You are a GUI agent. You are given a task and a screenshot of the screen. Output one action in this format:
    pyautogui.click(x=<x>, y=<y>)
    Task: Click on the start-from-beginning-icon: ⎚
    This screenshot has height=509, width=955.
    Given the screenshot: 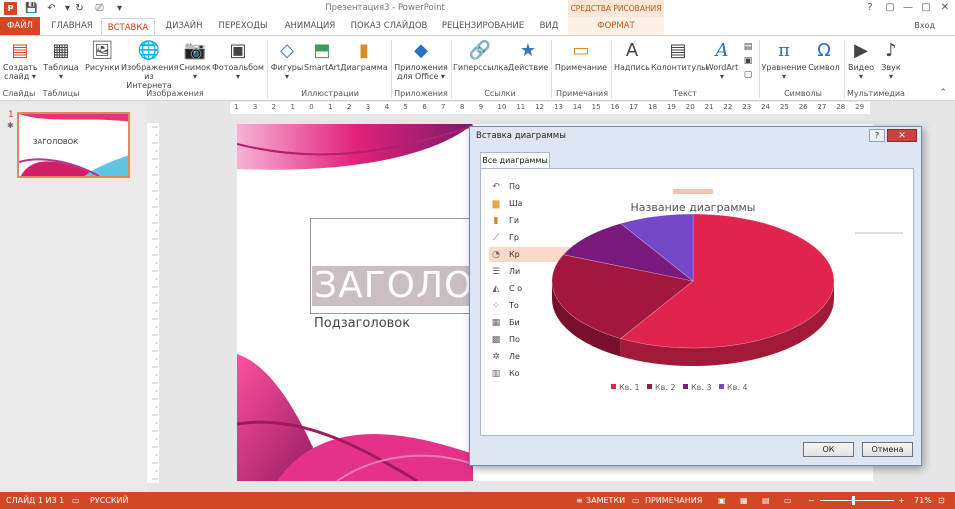 What is the action you would take?
    pyautogui.click(x=99, y=8)
    